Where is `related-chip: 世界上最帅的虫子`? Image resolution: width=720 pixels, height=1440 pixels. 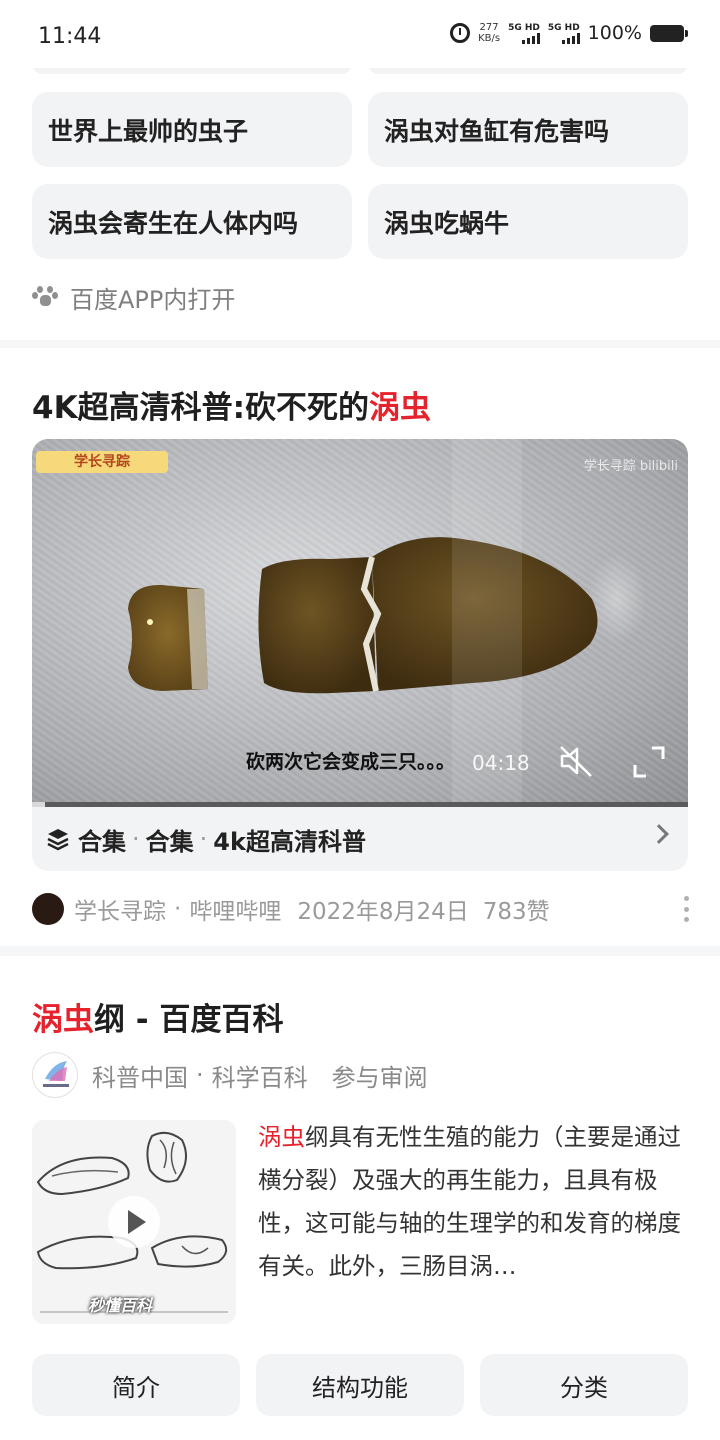
related-chip: 世界上最帅的虫子 is located at coordinates (192, 129).